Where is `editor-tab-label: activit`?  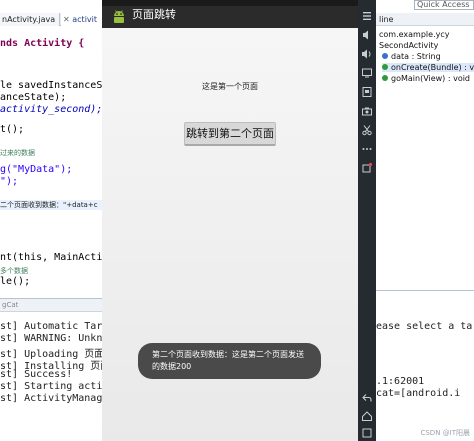 editor-tab-label: activit is located at coordinates (85, 19).